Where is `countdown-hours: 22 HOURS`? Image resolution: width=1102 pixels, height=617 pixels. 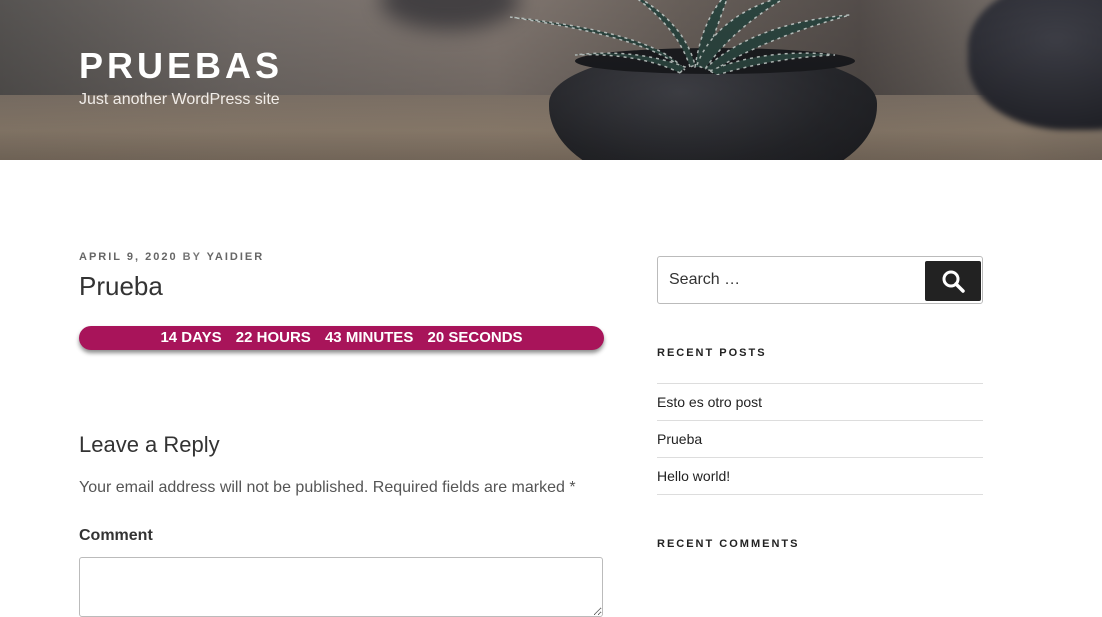 countdown-hours: 22 HOURS is located at coordinates (273, 337).